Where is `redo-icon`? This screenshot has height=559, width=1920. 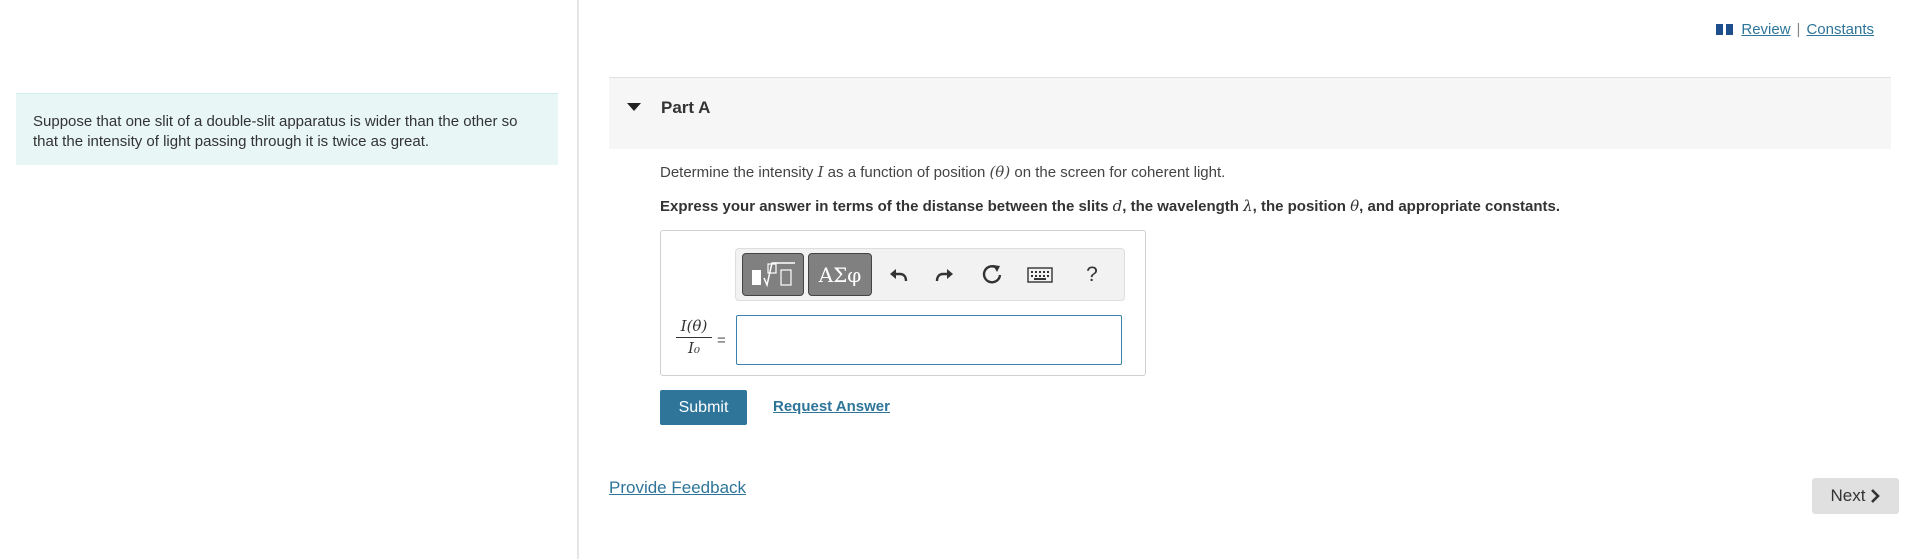
redo-icon is located at coordinates (944, 275).